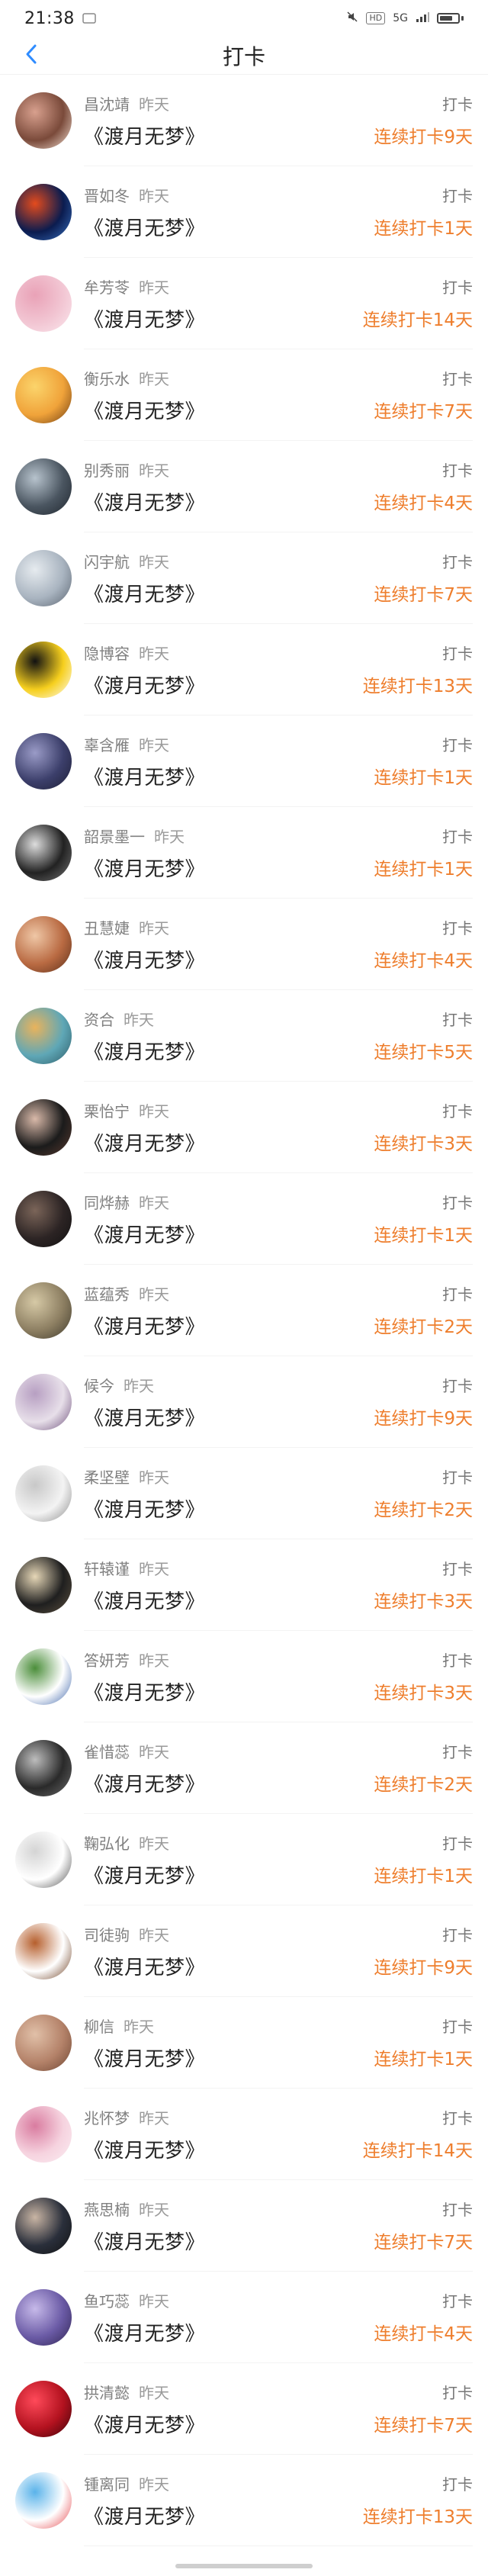  I want to click on list-item: 晋如冬 昨天 《渡月无梦》 打卡 连续打卡1天, so click(244, 212).